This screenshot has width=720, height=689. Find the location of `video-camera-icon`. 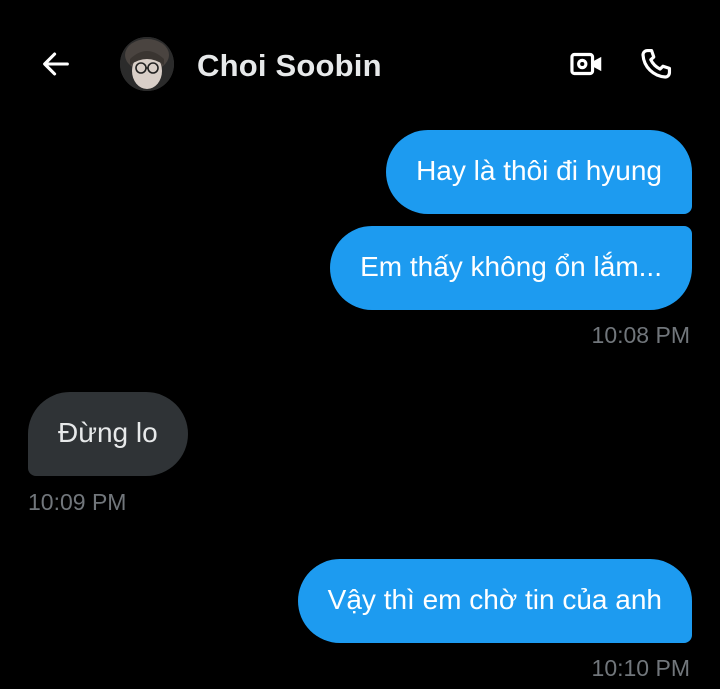

video-camera-icon is located at coordinates (586, 64).